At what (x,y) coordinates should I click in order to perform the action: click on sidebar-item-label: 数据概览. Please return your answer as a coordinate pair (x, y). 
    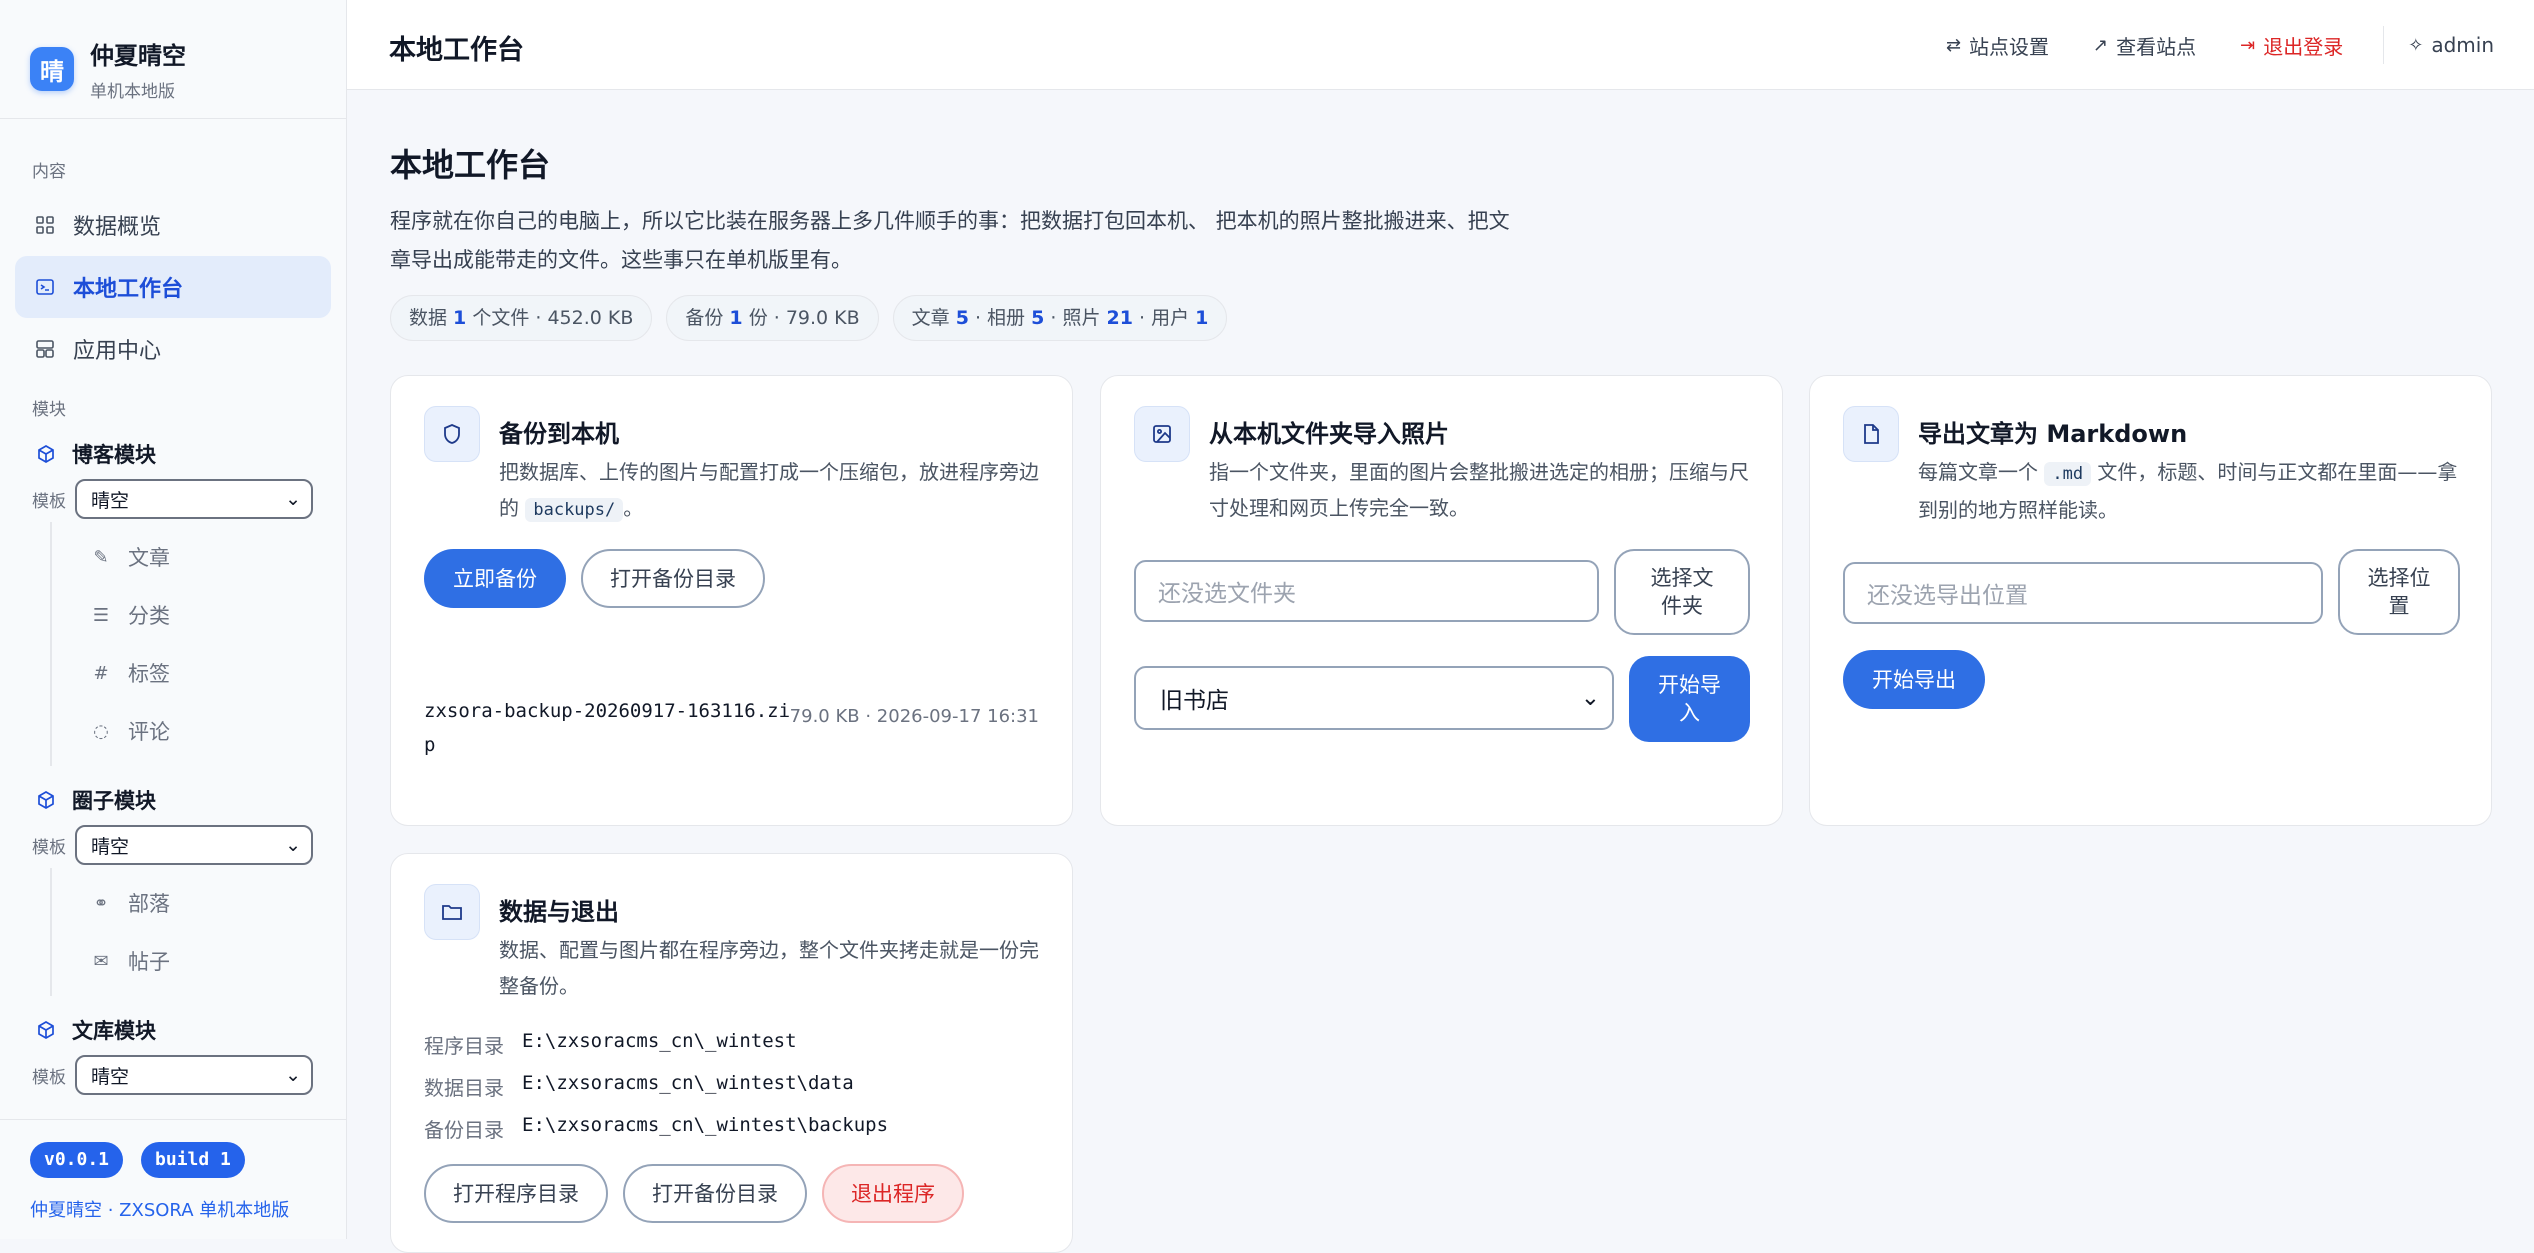
    Looking at the image, I should click on (117, 227).